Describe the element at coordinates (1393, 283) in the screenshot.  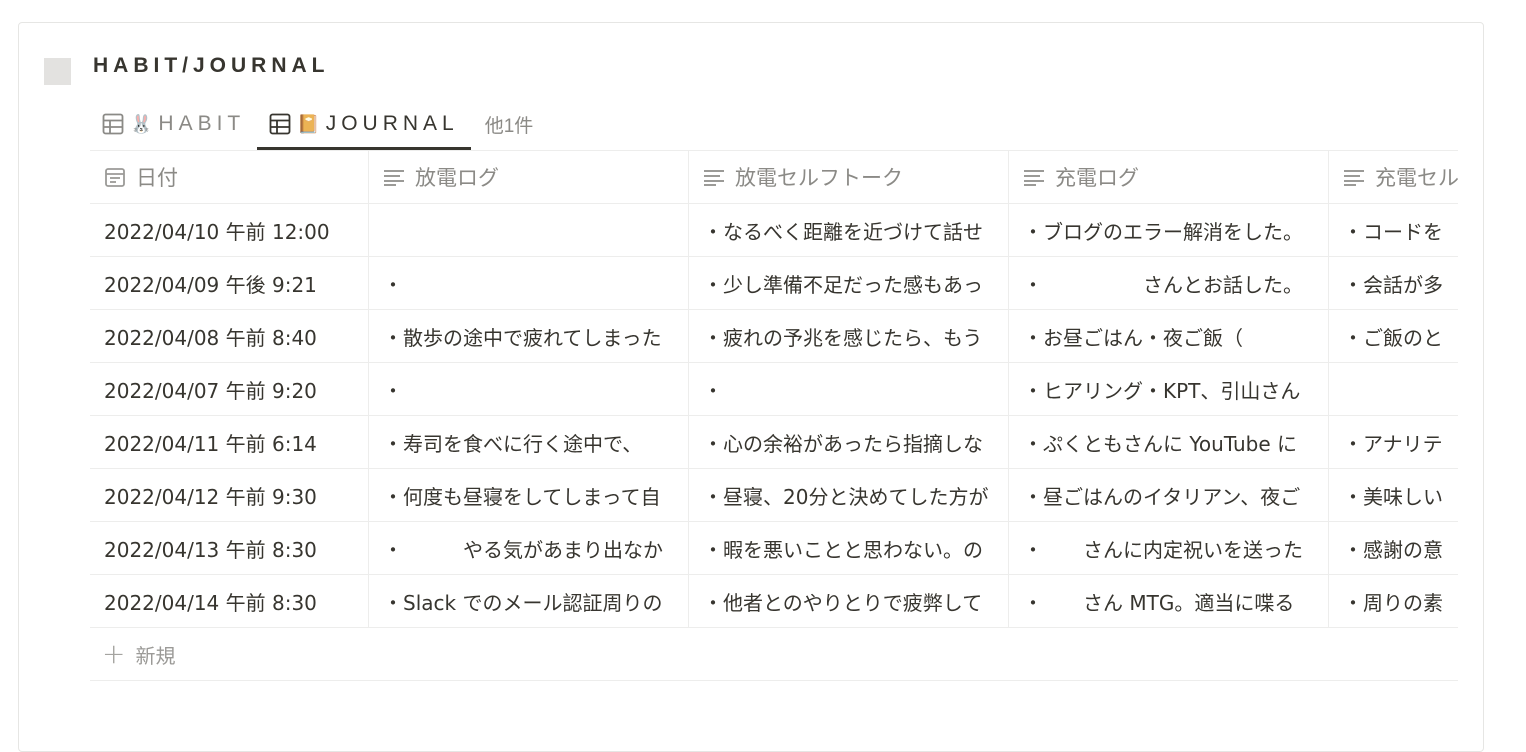
I see `charge-selftalk-cell: ・会話が多` at that location.